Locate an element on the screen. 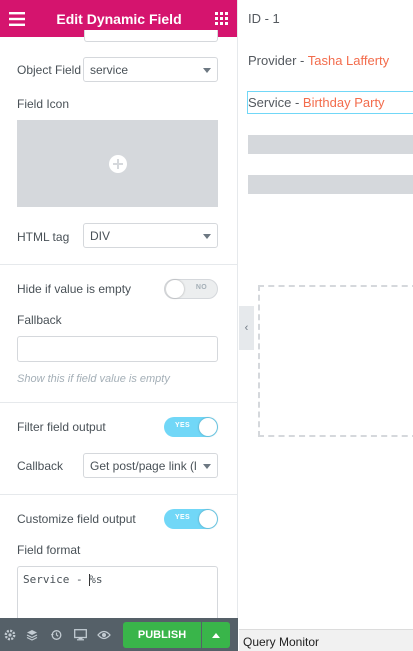  object-field-label: Object Field is located at coordinates (49, 70).